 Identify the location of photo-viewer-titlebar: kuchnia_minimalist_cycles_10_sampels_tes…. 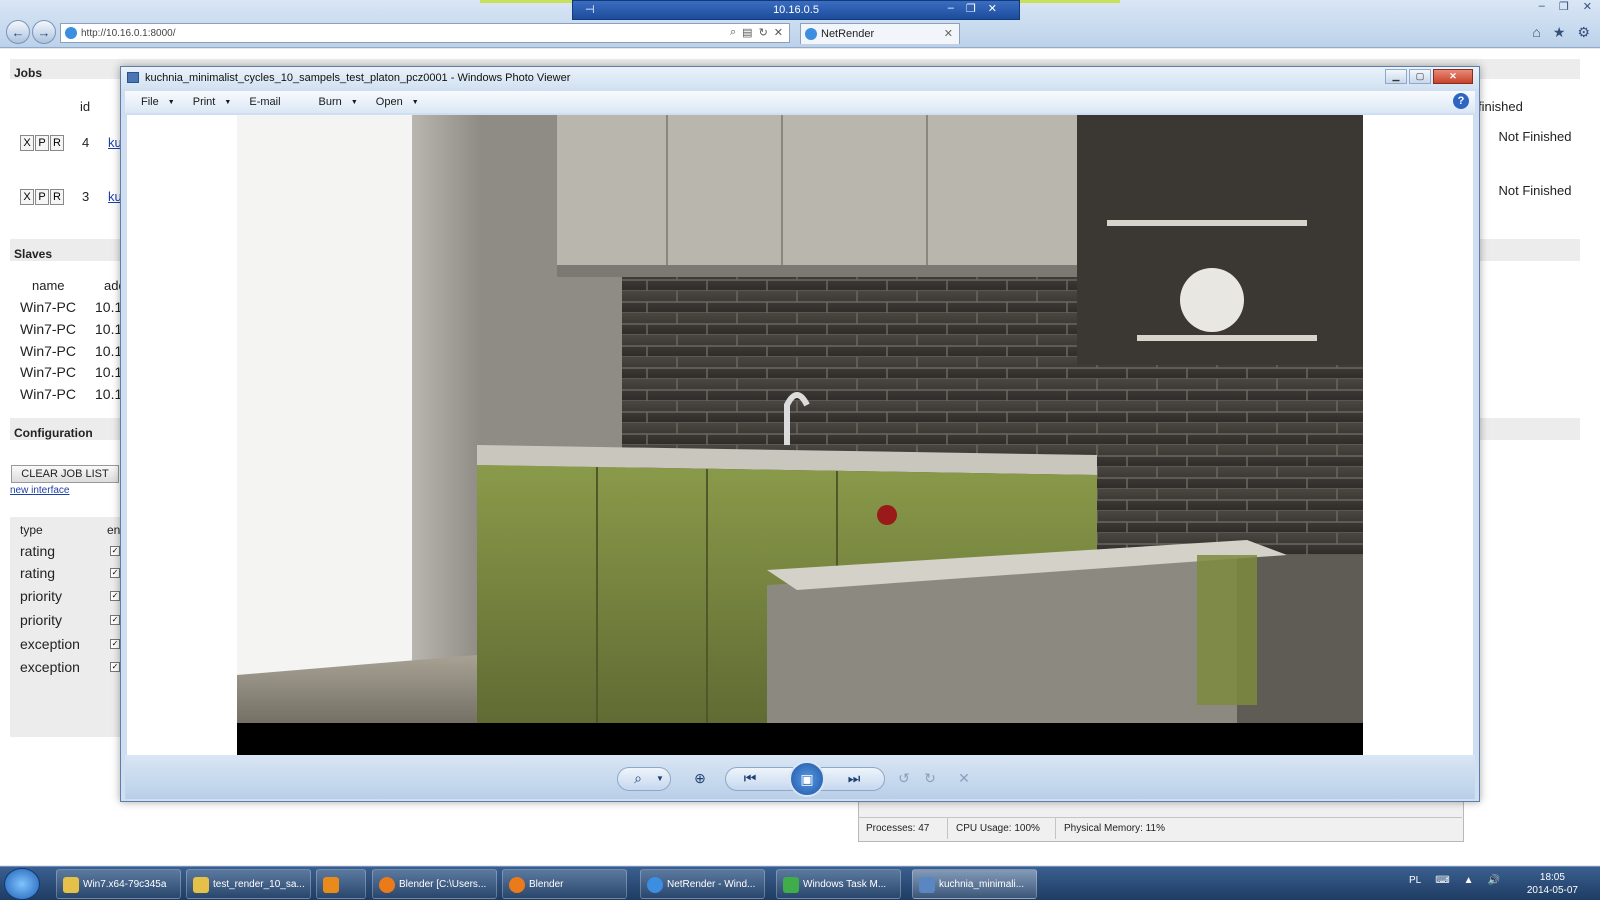
(800, 78).